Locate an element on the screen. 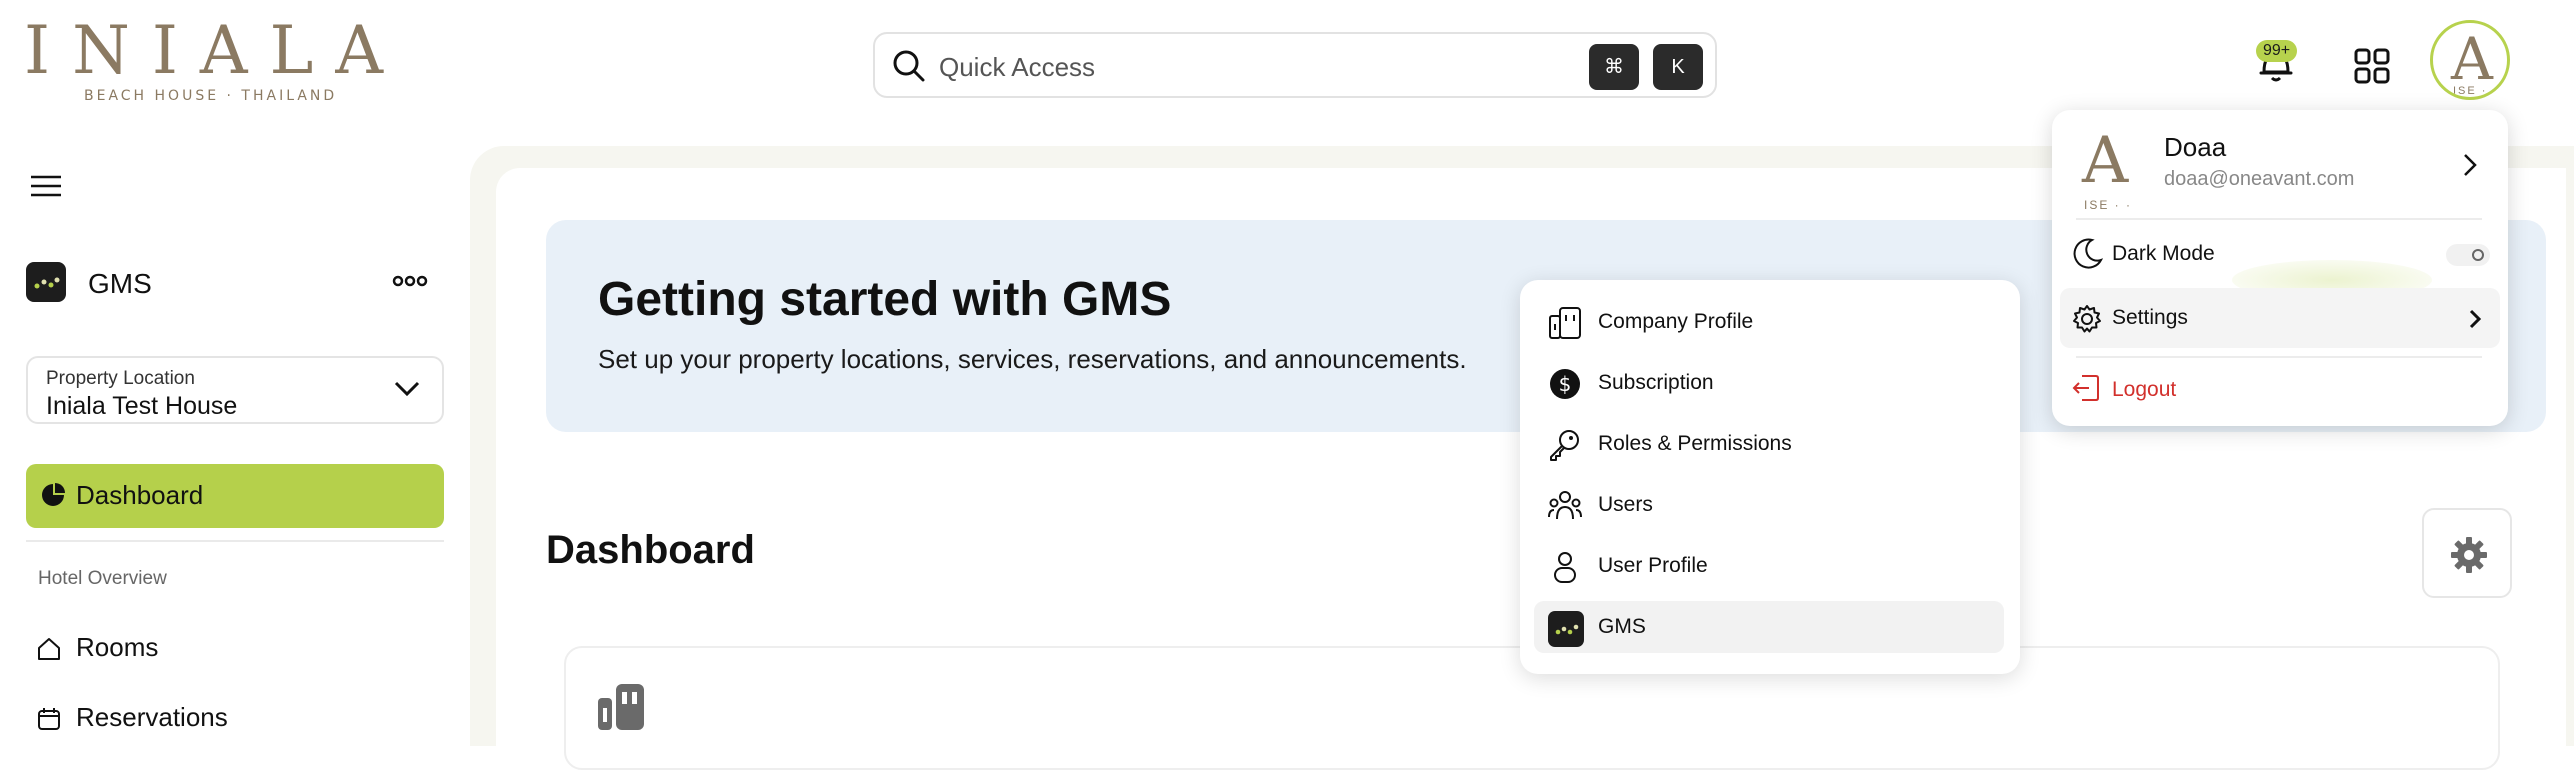 Image resolution: width=2574 pixels, height=770 pixels. brand-logo: INIALA BEACH HOUSE · THAILAND is located at coordinates (203, 63).